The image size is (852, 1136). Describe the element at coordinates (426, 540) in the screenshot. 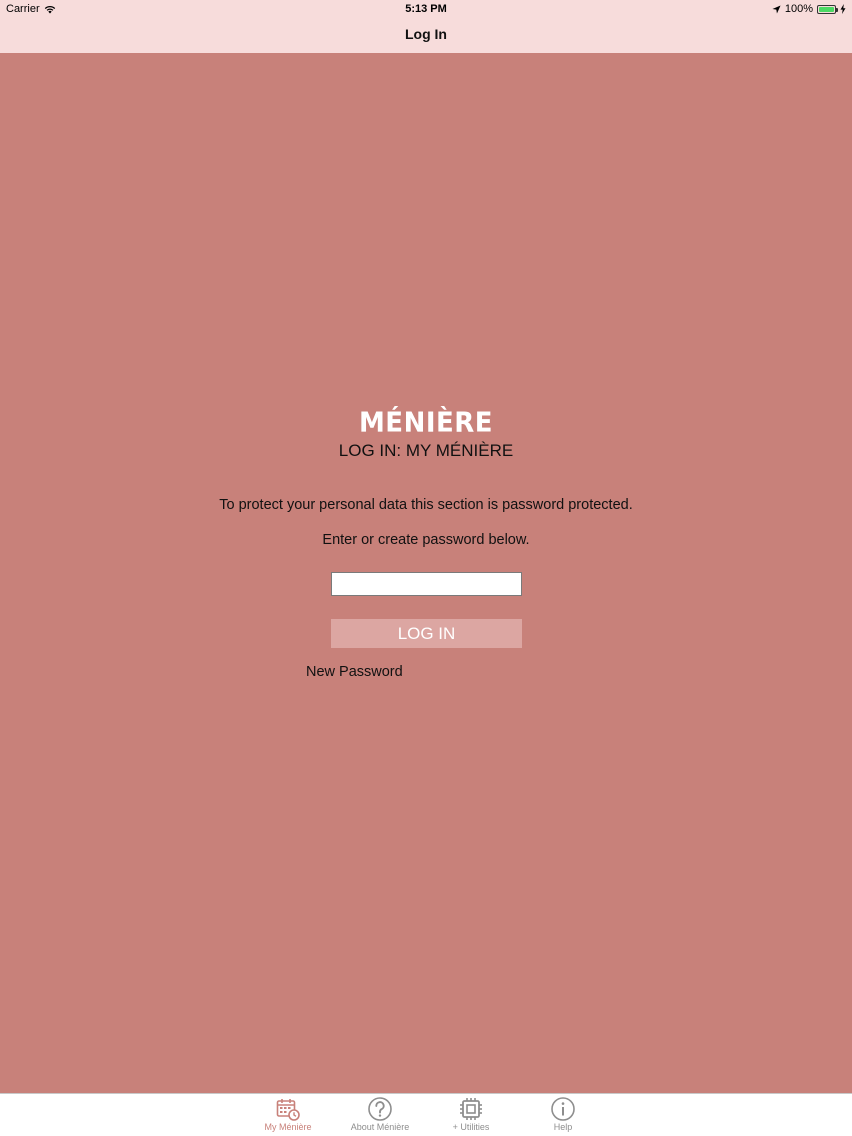

I see `info-text-enter: Enter or create password below.` at that location.